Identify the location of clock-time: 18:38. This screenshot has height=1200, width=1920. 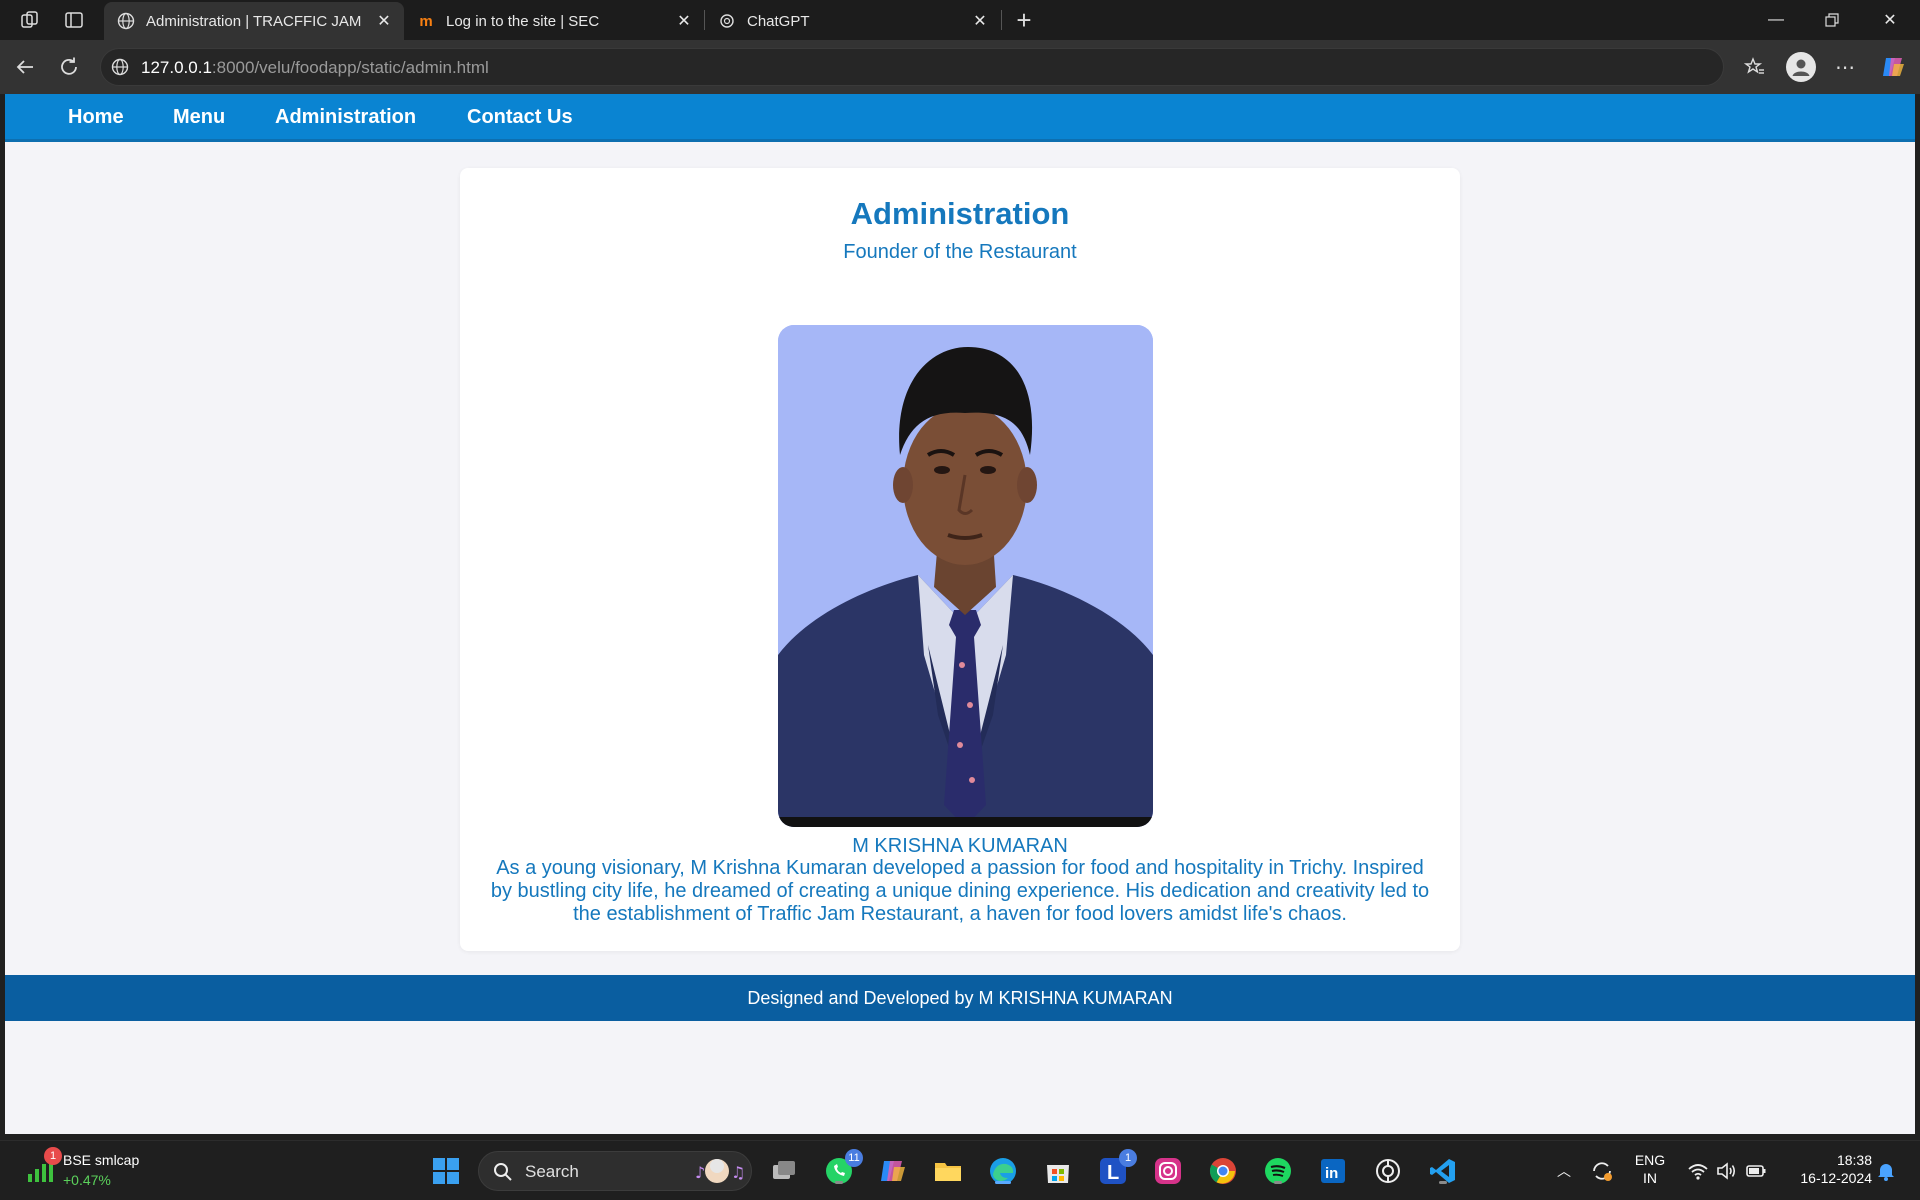
(1854, 1160).